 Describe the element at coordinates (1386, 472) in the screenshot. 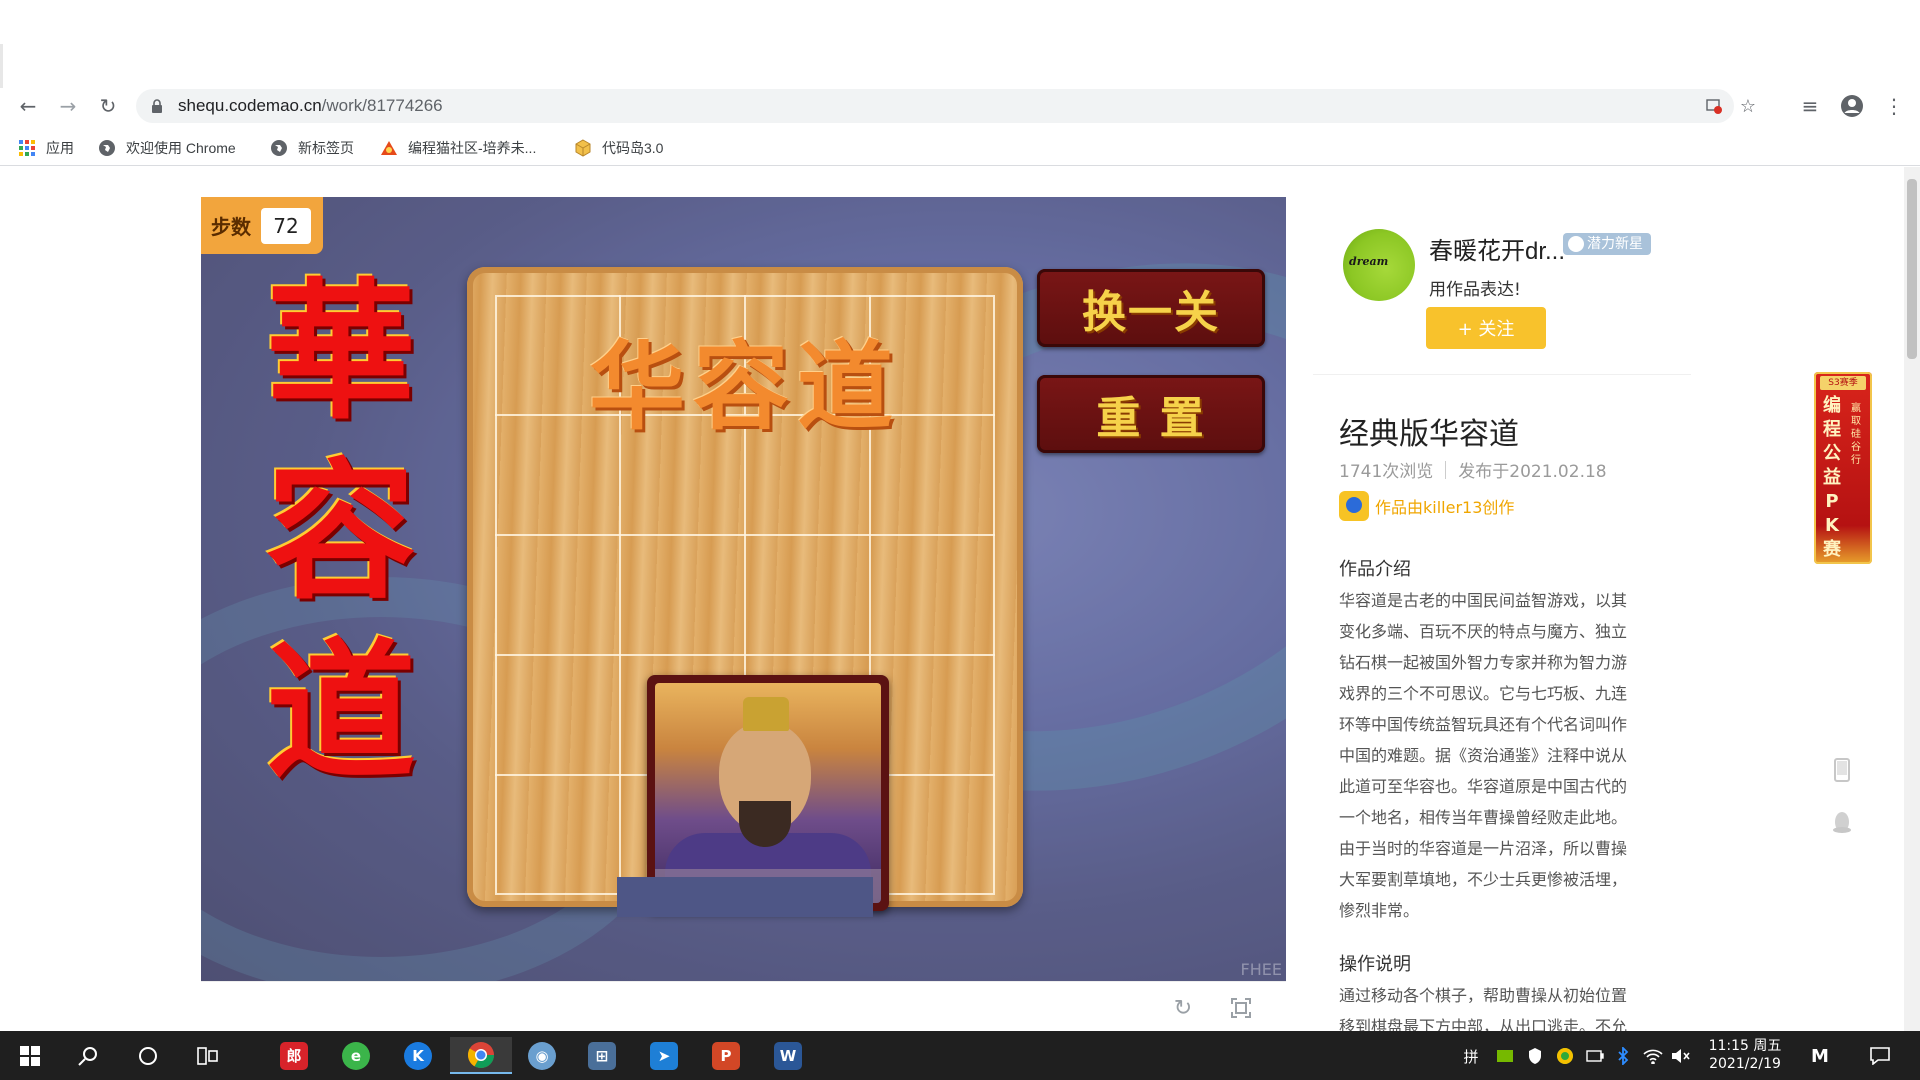

I see `view-count: 1741次浏览` at that location.